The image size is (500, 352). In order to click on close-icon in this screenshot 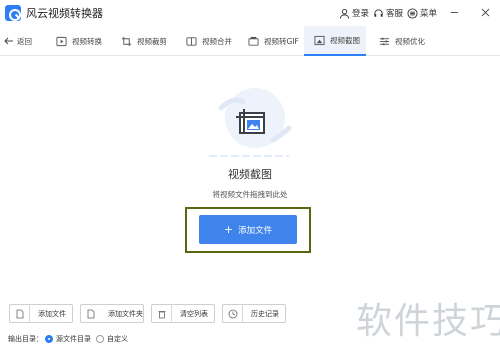, I will do `click(485, 12)`.